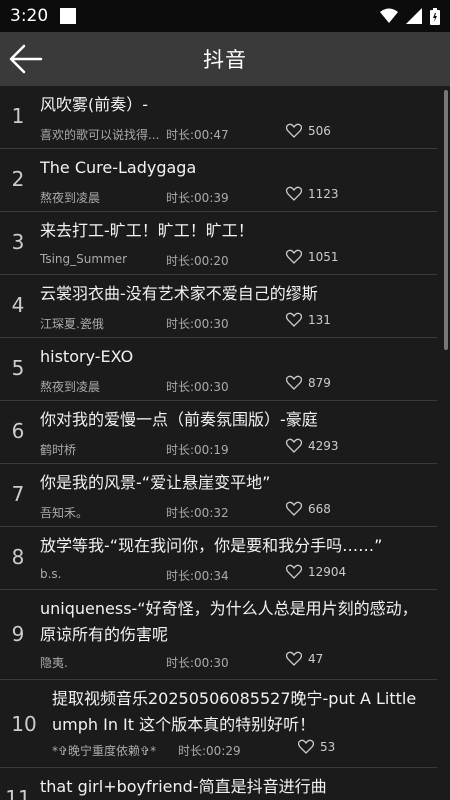  Describe the element at coordinates (323, 193) in the screenshot. I see `like-count-value: 1123` at that location.